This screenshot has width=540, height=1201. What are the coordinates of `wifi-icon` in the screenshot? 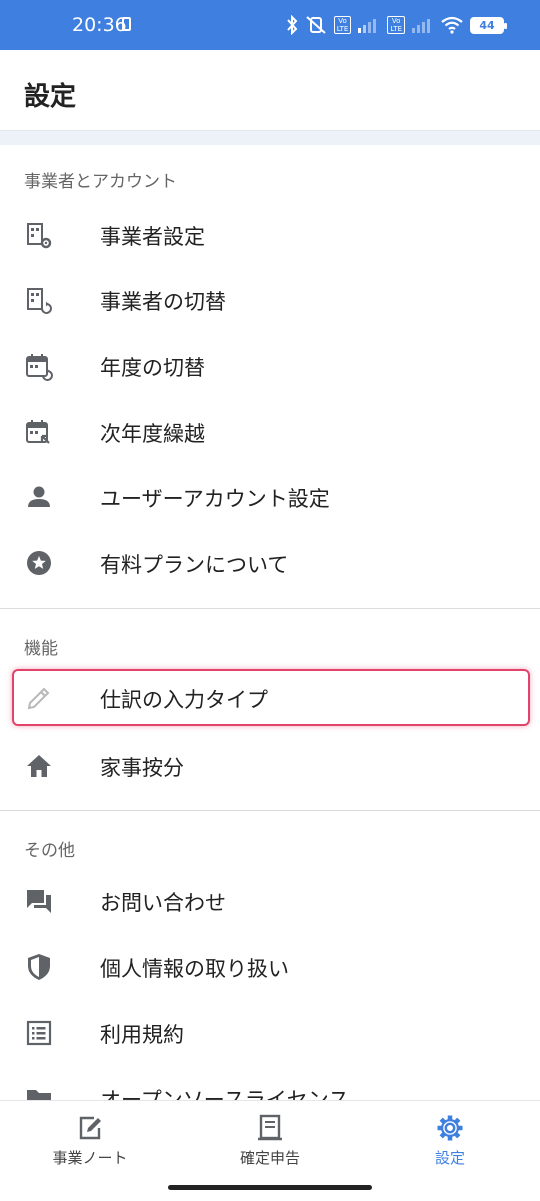 It's located at (452, 25).